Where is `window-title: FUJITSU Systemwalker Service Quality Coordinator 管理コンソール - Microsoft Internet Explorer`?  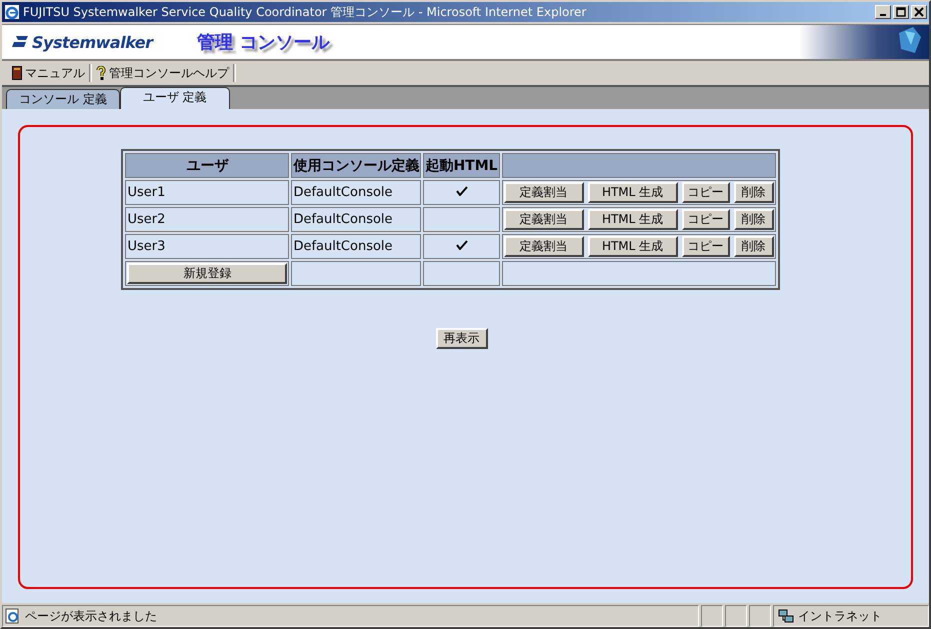
window-title: FUJITSU Systemwalker Service Quality Coordinator 管理コンソール - Microsoft Internet Explorer is located at coordinates (305, 12).